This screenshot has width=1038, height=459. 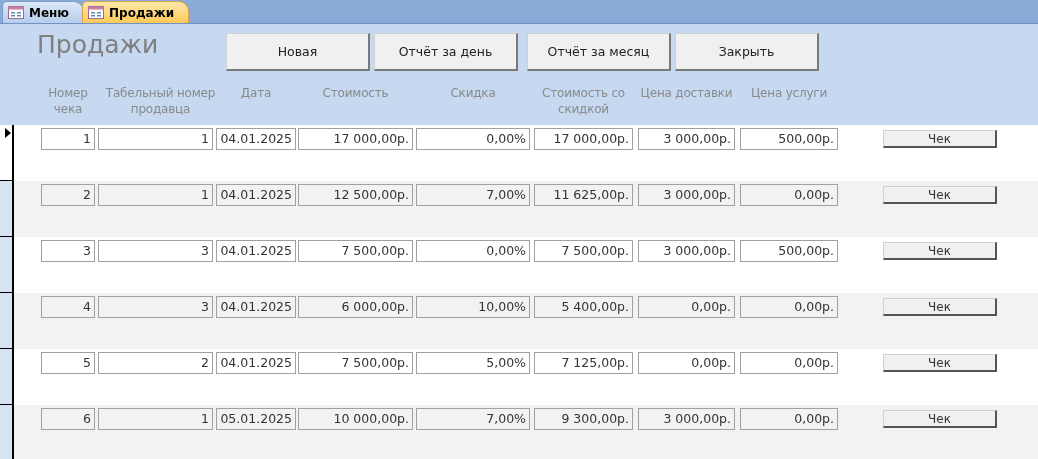 What do you see at coordinates (68, 419) in the screenshot?
I see `field-value: 6` at bounding box center [68, 419].